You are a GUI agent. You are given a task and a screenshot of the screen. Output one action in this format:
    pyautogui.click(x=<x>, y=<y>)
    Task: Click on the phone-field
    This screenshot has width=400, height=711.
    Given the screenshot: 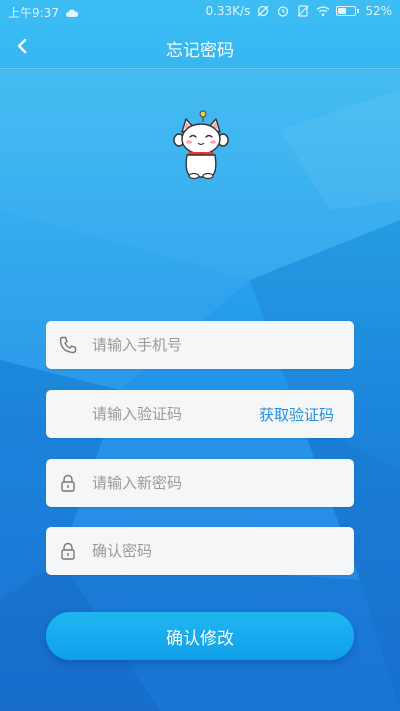 What is the action you would take?
    pyautogui.click(x=200, y=345)
    